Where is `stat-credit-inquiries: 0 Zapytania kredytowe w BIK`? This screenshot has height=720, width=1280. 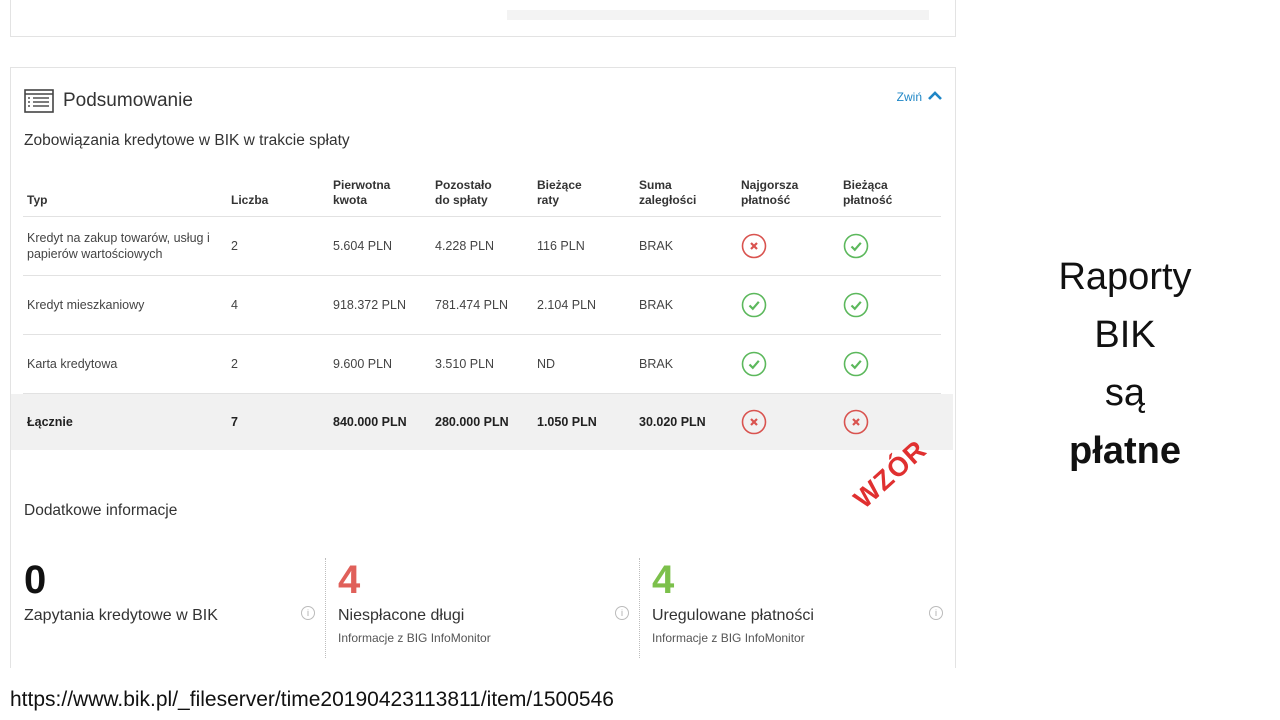
stat-credit-inquiries: 0 Zapytania kredytowe w BIK is located at coordinates (174, 608).